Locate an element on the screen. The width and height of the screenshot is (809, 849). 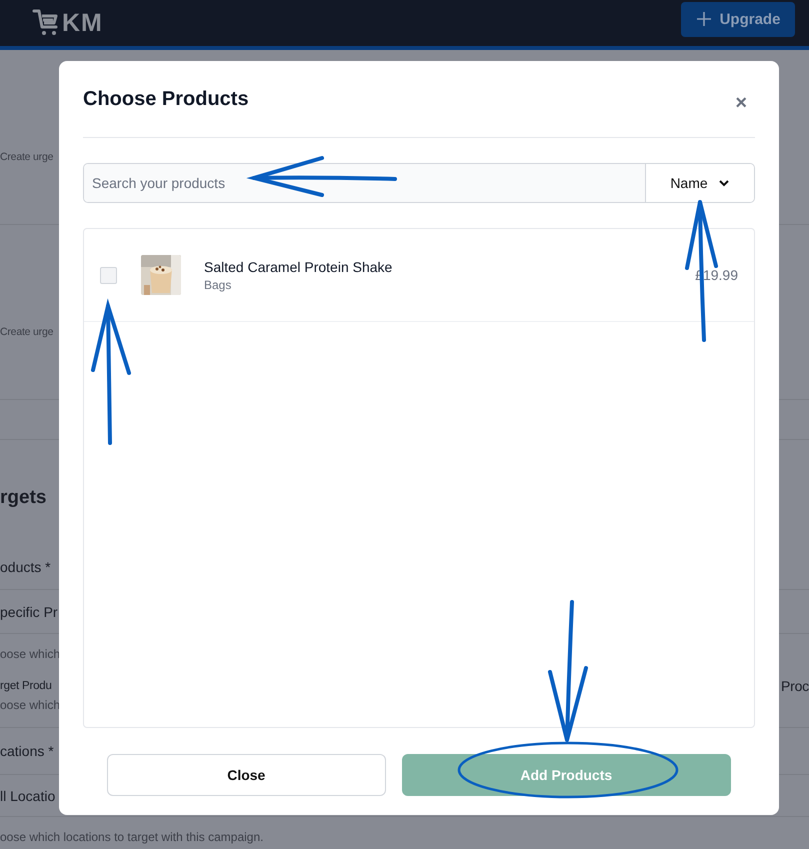
background-text: oose which locations to target with this campaign. is located at coordinates (132, 837).